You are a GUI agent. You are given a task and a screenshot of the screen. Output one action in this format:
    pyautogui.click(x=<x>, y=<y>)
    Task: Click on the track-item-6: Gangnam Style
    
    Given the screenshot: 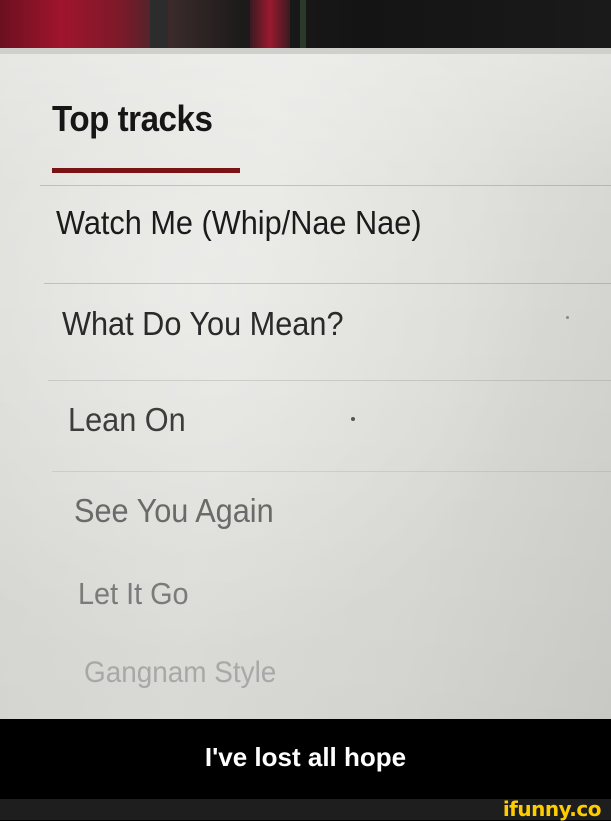 What is the action you would take?
    pyautogui.click(x=180, y=673)
    